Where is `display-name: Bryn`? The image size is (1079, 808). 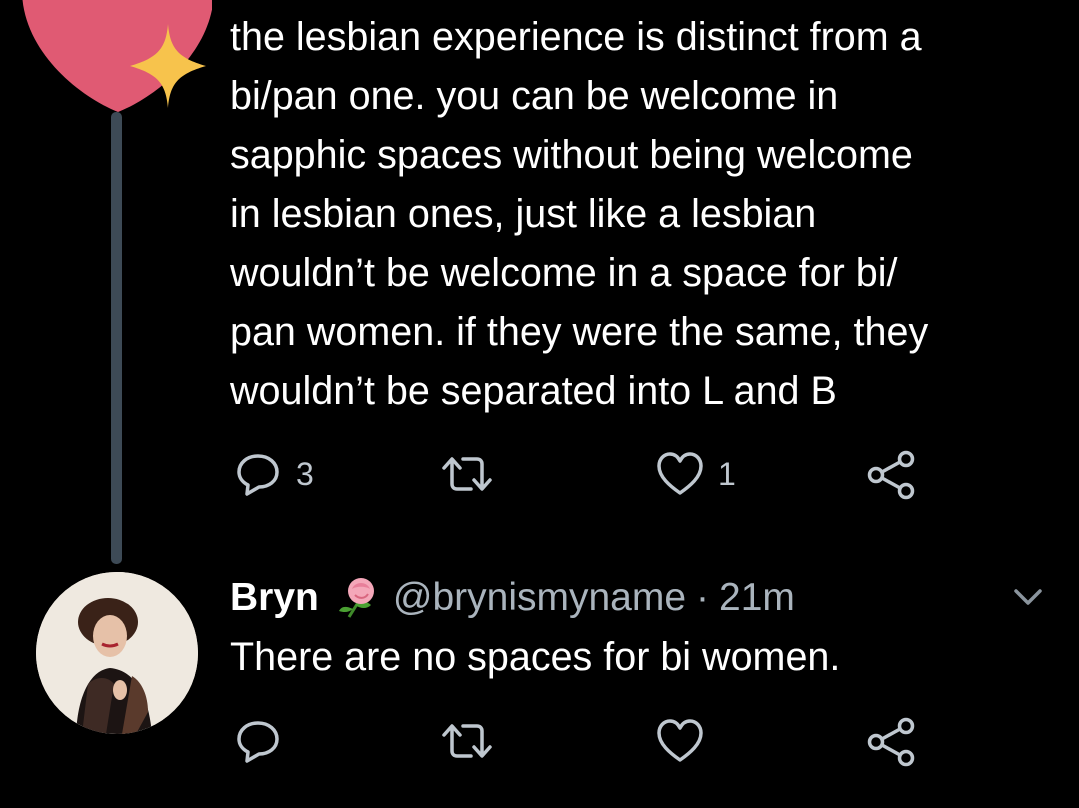
display-name: Bryn is located at coordinates (274, 598).